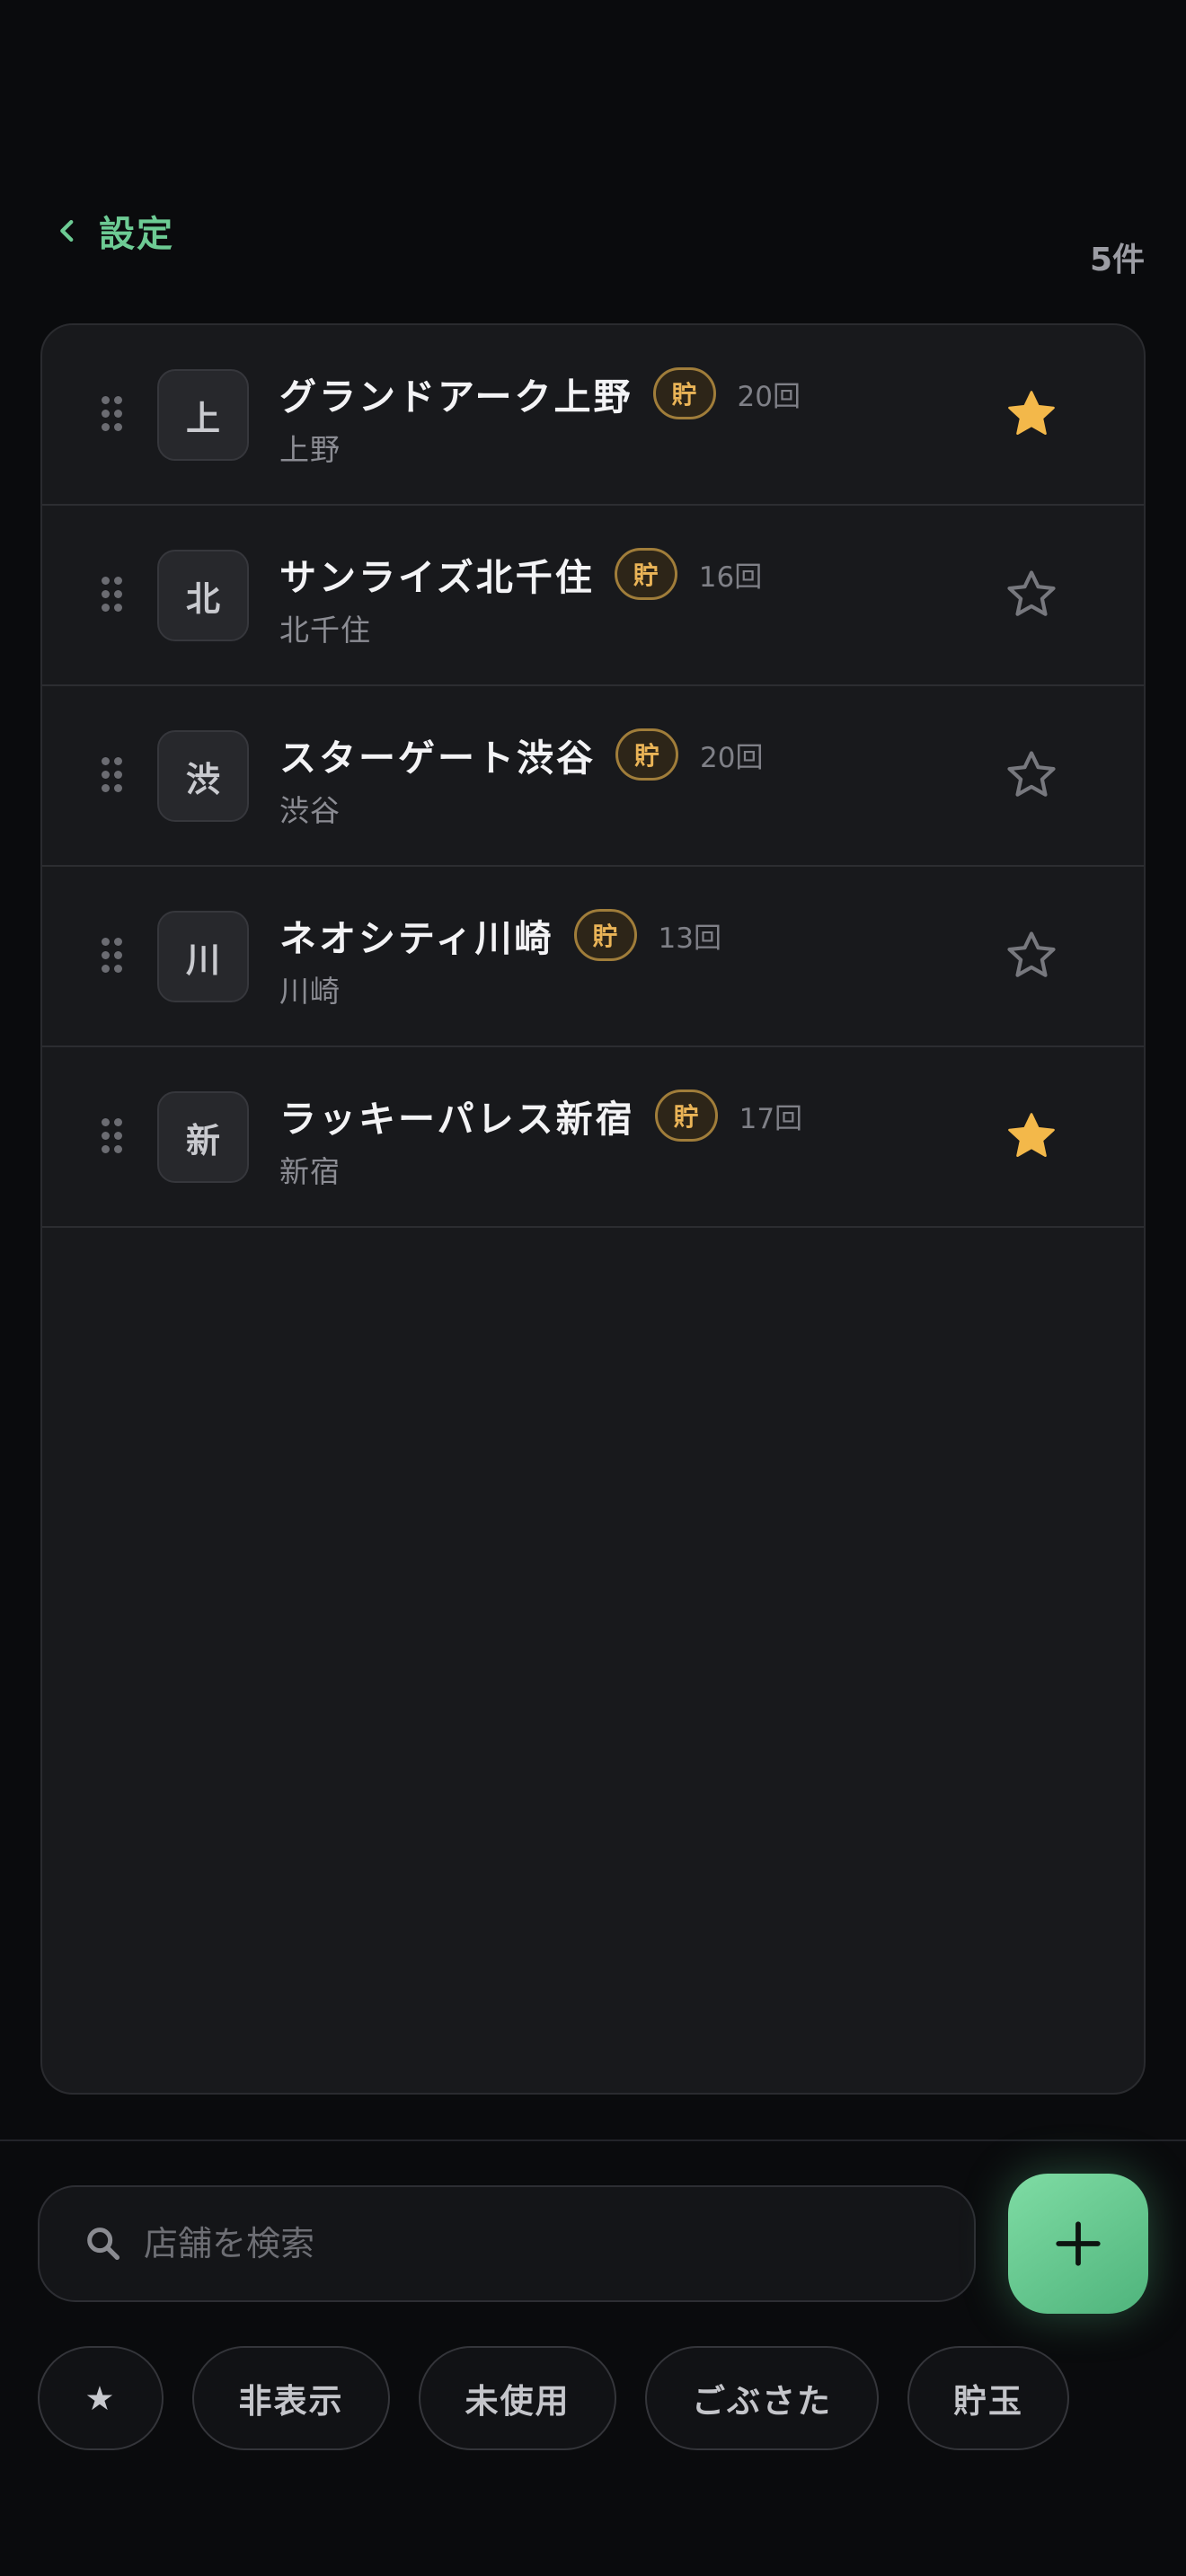 The height and width of the screenshot is (2576, 1186). Describe the element at coordinates (325, 630) in the screenshot. I see `store-area: 北千住` at that location.